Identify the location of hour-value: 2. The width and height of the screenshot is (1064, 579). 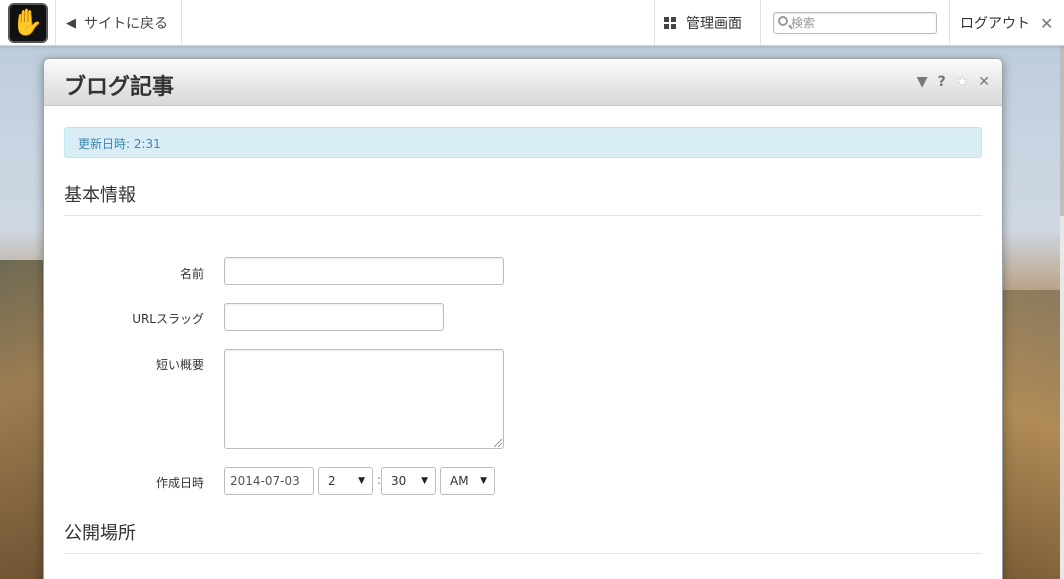
(332, 481).